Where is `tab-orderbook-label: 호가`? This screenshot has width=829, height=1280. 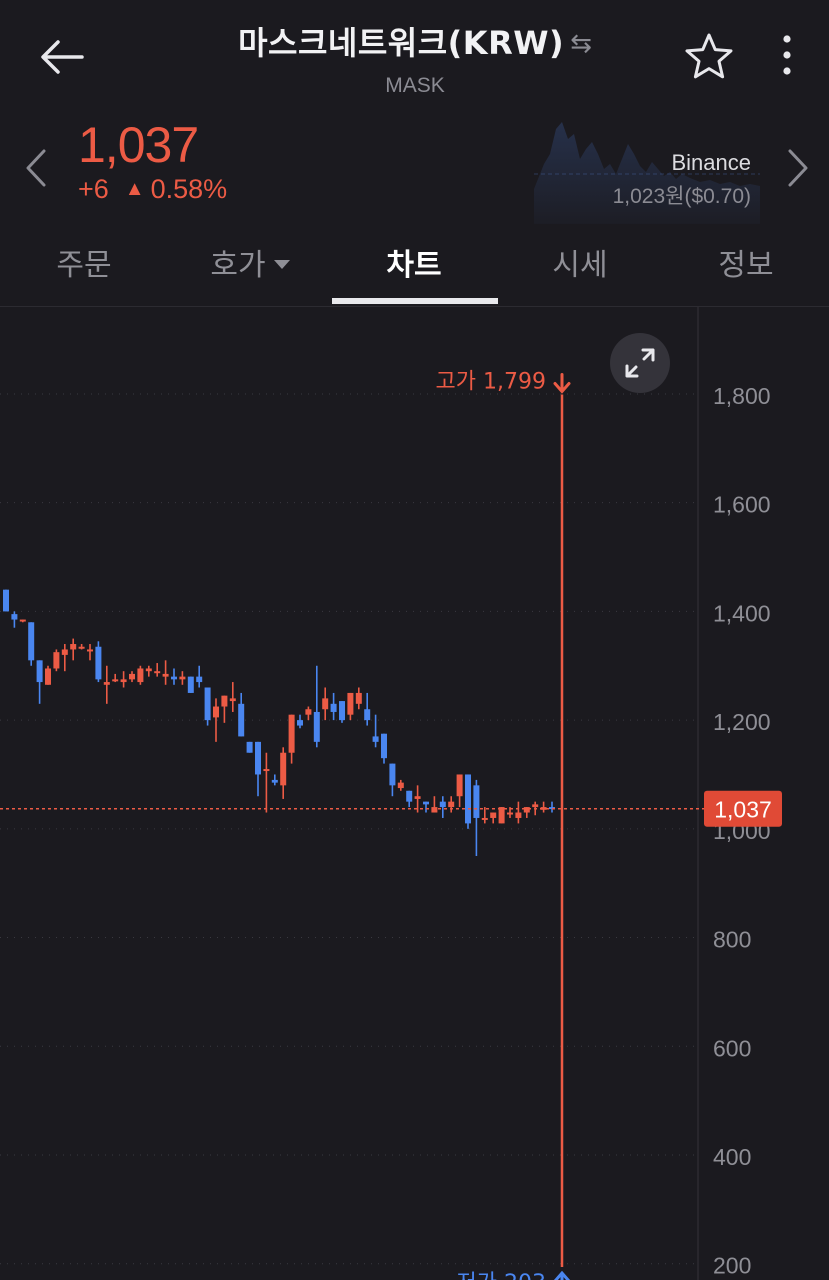
tab-orderbook-label: 호가 is located at coordinates (238, 265).